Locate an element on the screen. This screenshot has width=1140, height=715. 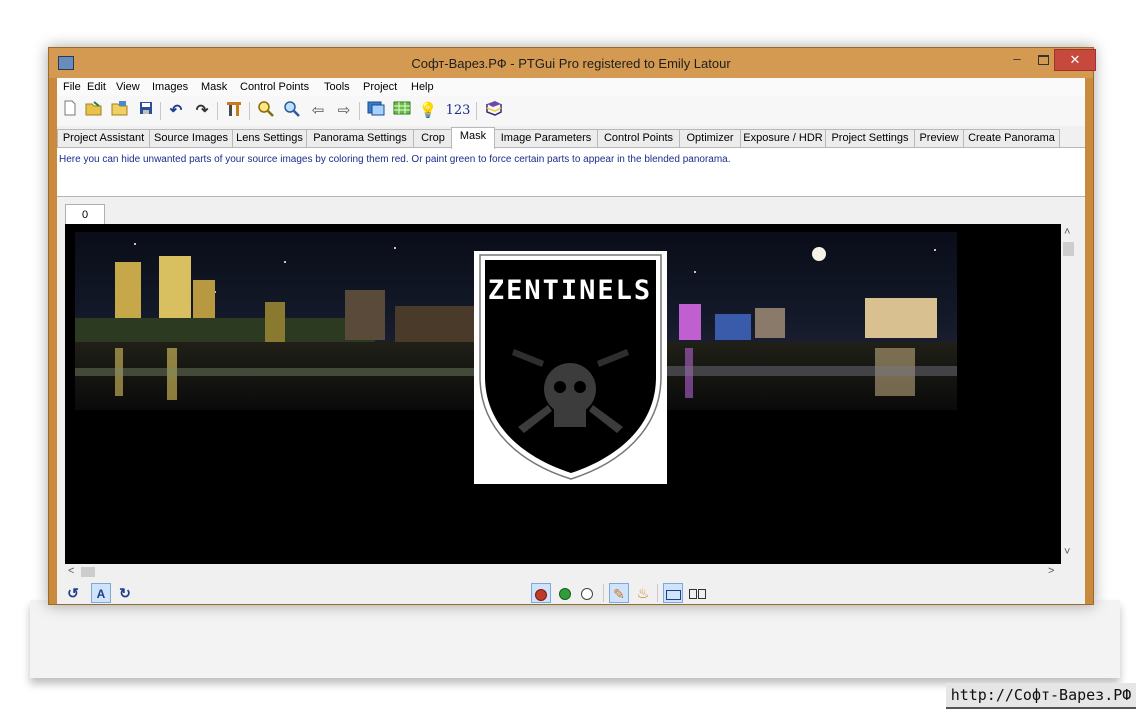
tab-project-assistant: Project Assistant is located at coordinates (103, 138).